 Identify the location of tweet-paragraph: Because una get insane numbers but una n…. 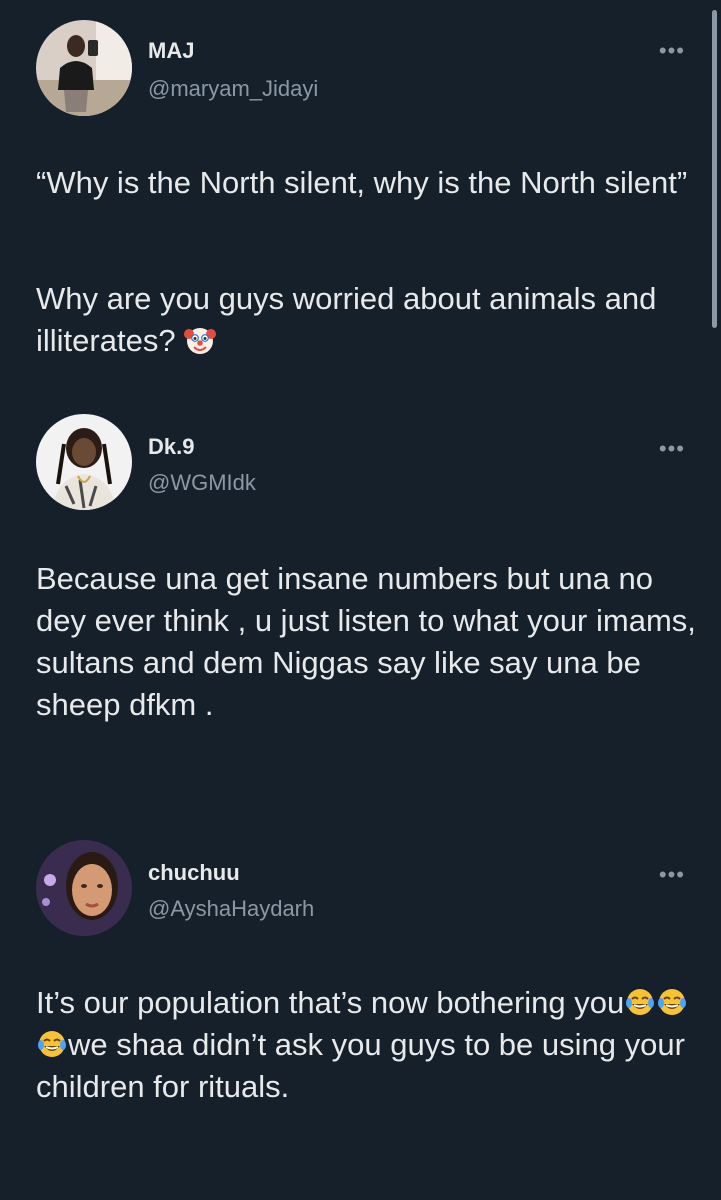
(366, 641).